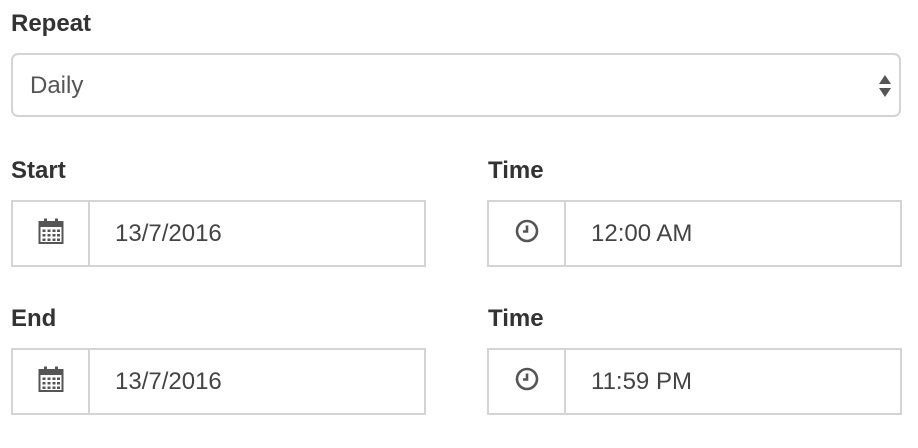 The image size is (918, 448). I want to click on end-time-addon, so click(527, 381).